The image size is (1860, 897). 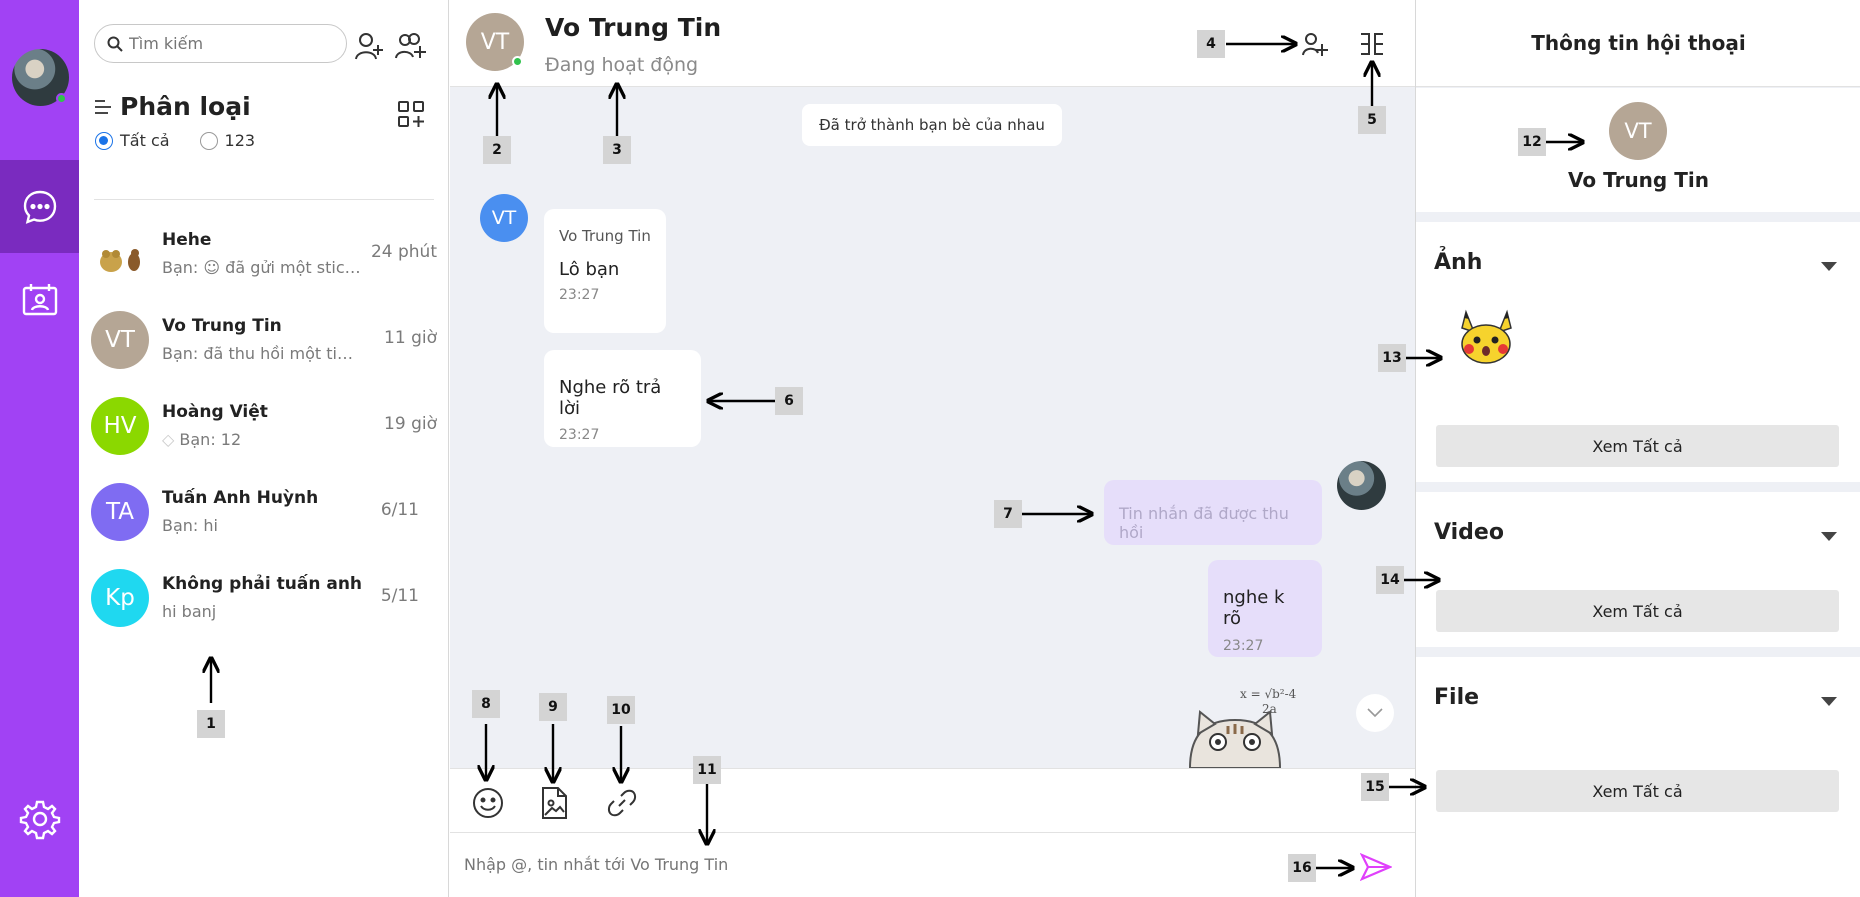 I want to click on annotation-badge-3: 3, so click(x=617, y=150).